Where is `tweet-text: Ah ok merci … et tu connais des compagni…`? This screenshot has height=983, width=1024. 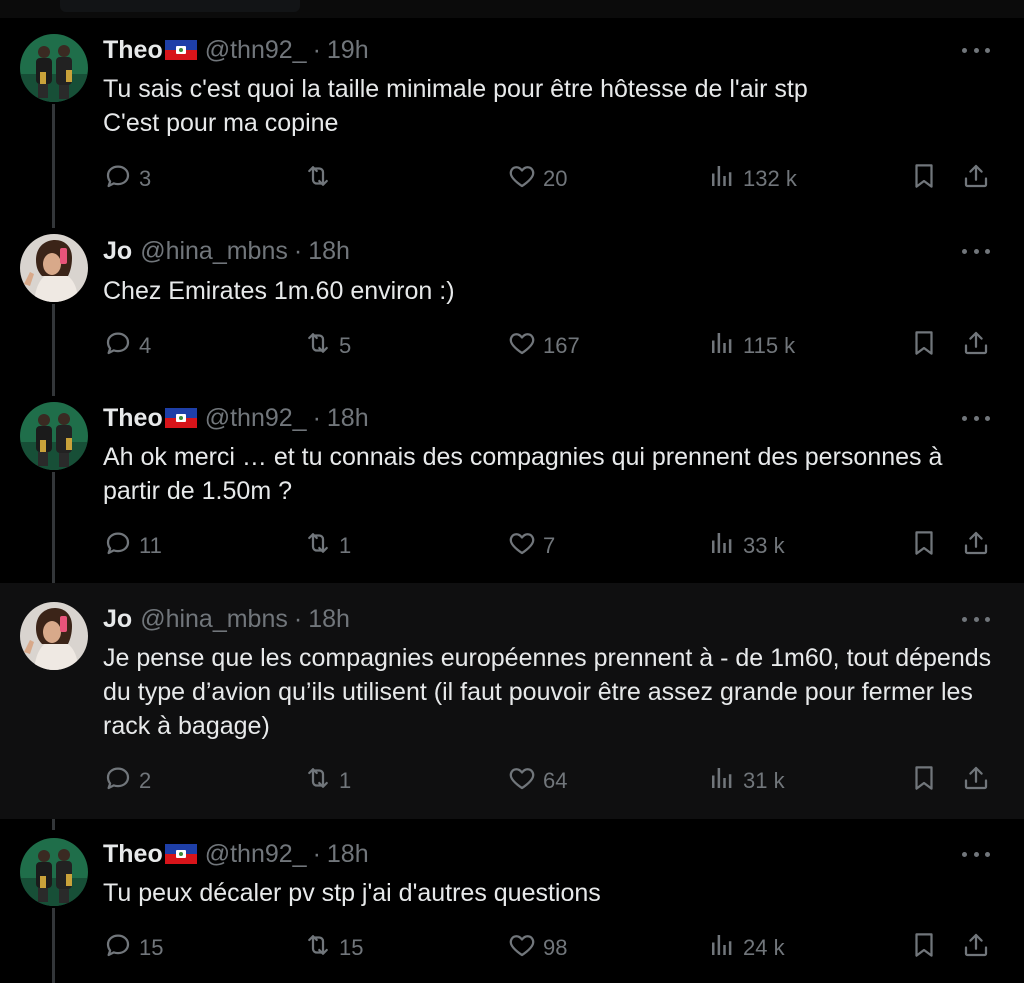
tweet-text: Ah ok merci … et tu connais des compagni… is located at coordinates (523, 474).